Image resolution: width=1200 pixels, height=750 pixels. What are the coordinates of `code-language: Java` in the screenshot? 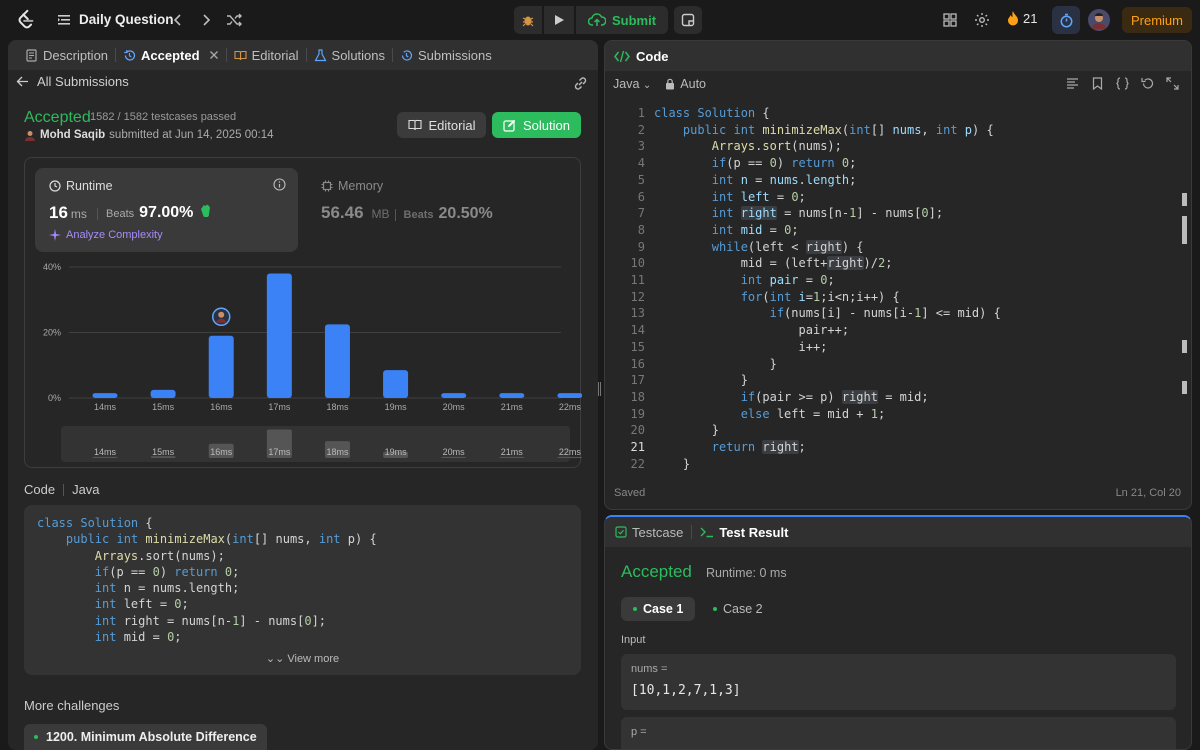 It's located at (86, 489).